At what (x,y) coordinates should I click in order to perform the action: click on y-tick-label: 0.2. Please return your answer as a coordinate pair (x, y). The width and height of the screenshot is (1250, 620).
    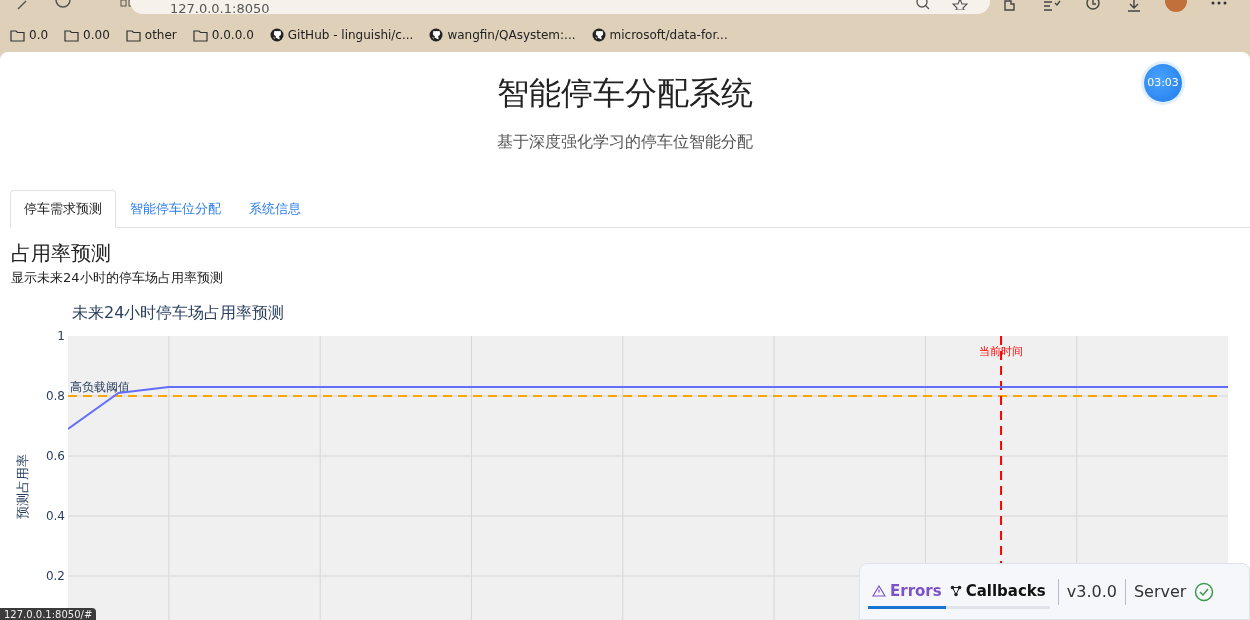
    Looking at the image, I should click on (55, 575).